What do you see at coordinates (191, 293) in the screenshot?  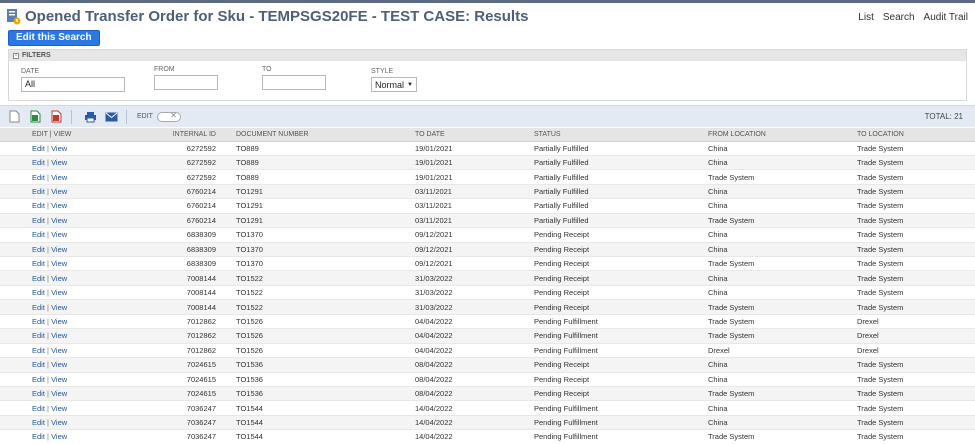 I see `internal-id-cell: 7008144` at bounding box center [191, 293].